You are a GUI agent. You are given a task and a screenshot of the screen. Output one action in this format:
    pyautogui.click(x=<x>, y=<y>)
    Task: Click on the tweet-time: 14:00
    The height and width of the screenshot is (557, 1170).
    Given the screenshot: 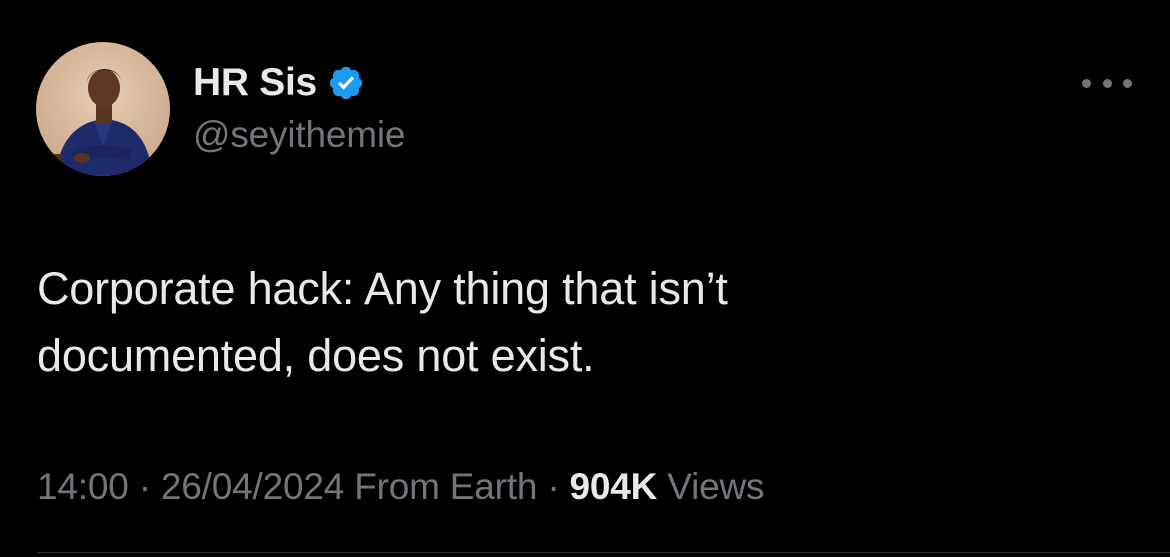 What is the action you would take?
    pyautogui.click(x=83, y=486)
    